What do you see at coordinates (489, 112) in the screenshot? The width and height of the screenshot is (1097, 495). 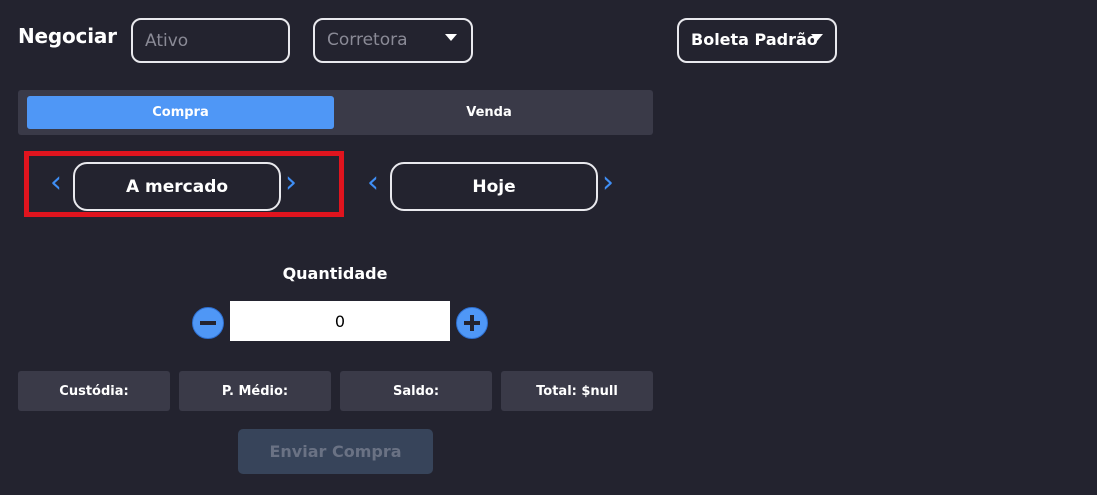 I see `tab-venda: Venda` at bounding box center [489, 112].